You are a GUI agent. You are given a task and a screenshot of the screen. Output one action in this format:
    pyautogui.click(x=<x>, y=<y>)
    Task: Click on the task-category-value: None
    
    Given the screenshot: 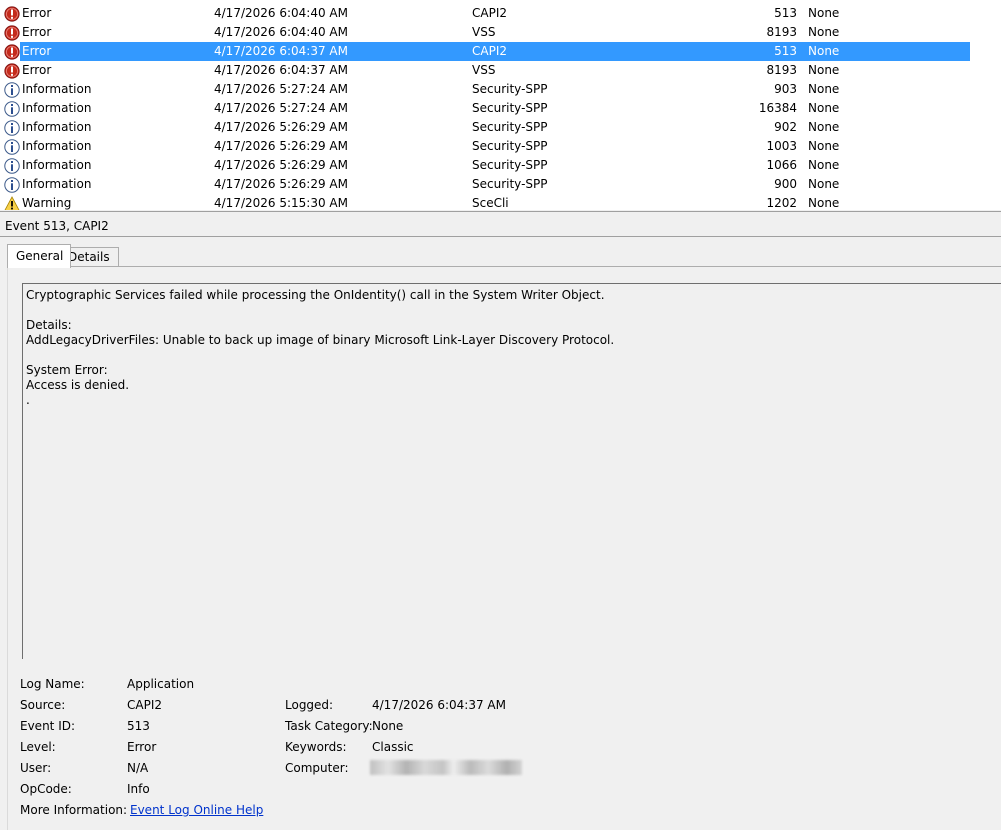 What is the action you would take?
    pyautogui.click(x=388, y=726)
    